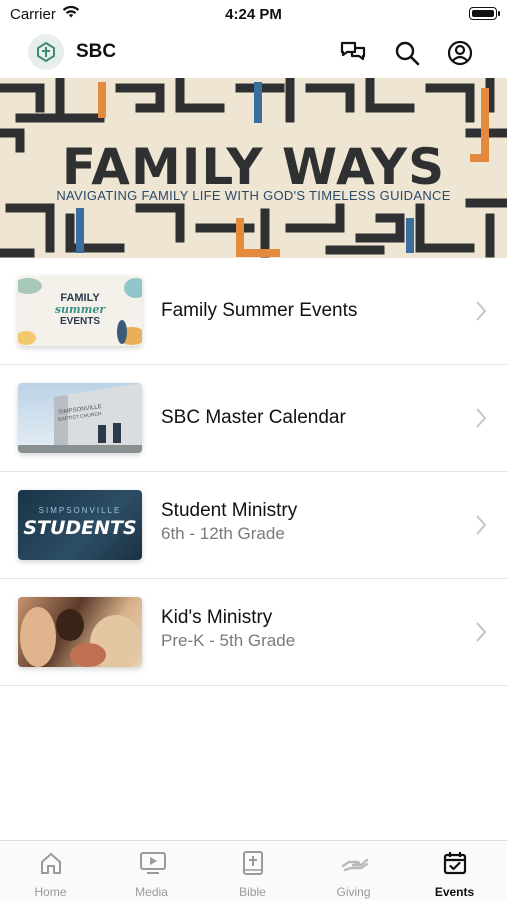 Image resolution: width=507 pixels, height=900 pixels. What do you see at coordinates (228, 640) in the screenshot?
I see `list-item-subtitle: Pre-K - 5th Grade` at bounding box center [228, 640].